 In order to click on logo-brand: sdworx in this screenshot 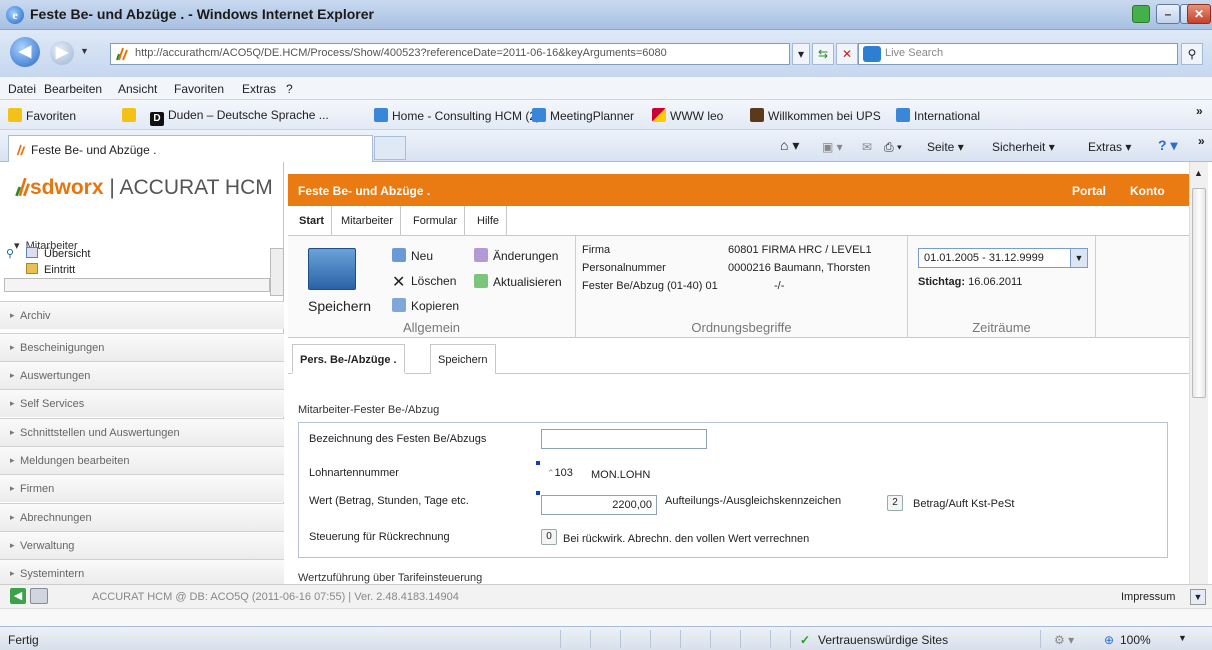, I will do `click(67, 187)`.